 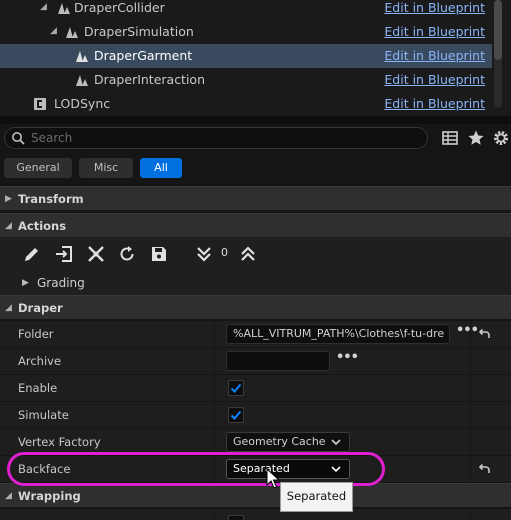 I want to click on tree-scrollbar, so click(x=498, y=54).